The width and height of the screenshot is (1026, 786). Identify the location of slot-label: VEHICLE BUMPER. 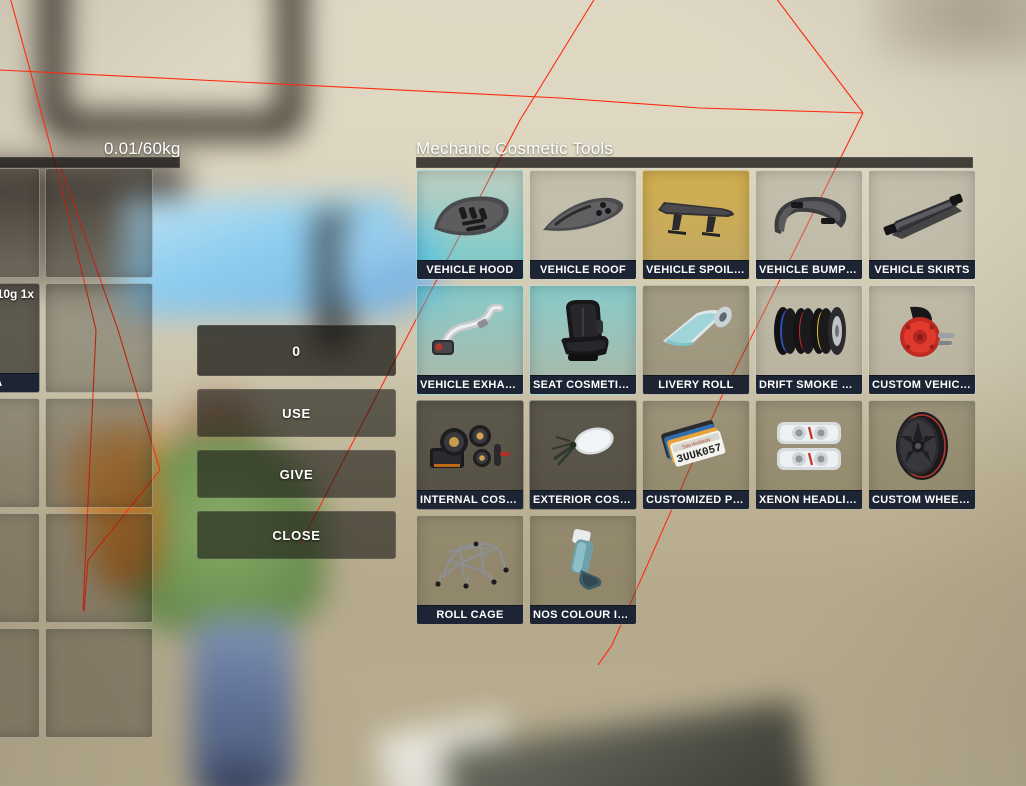
(809, 269).